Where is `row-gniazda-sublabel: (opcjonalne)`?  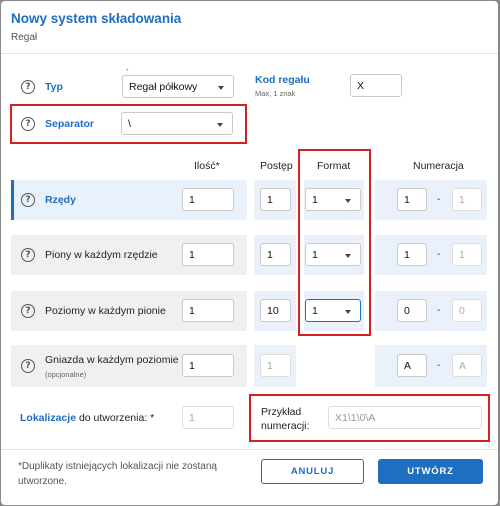
row-gniazda-sublabel: (opcjonalne) is located at coordinates (66, 374).